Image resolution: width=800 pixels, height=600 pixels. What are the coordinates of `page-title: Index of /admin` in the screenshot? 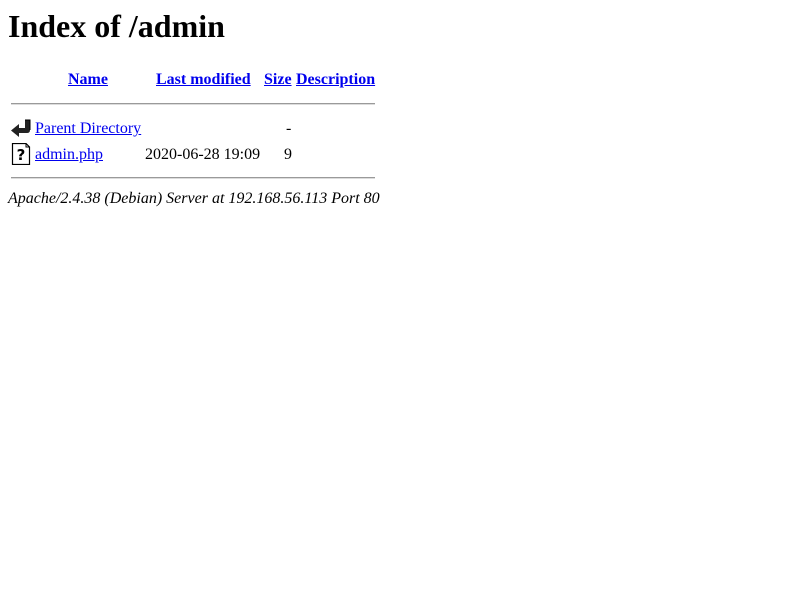 It's located at (116, 26).